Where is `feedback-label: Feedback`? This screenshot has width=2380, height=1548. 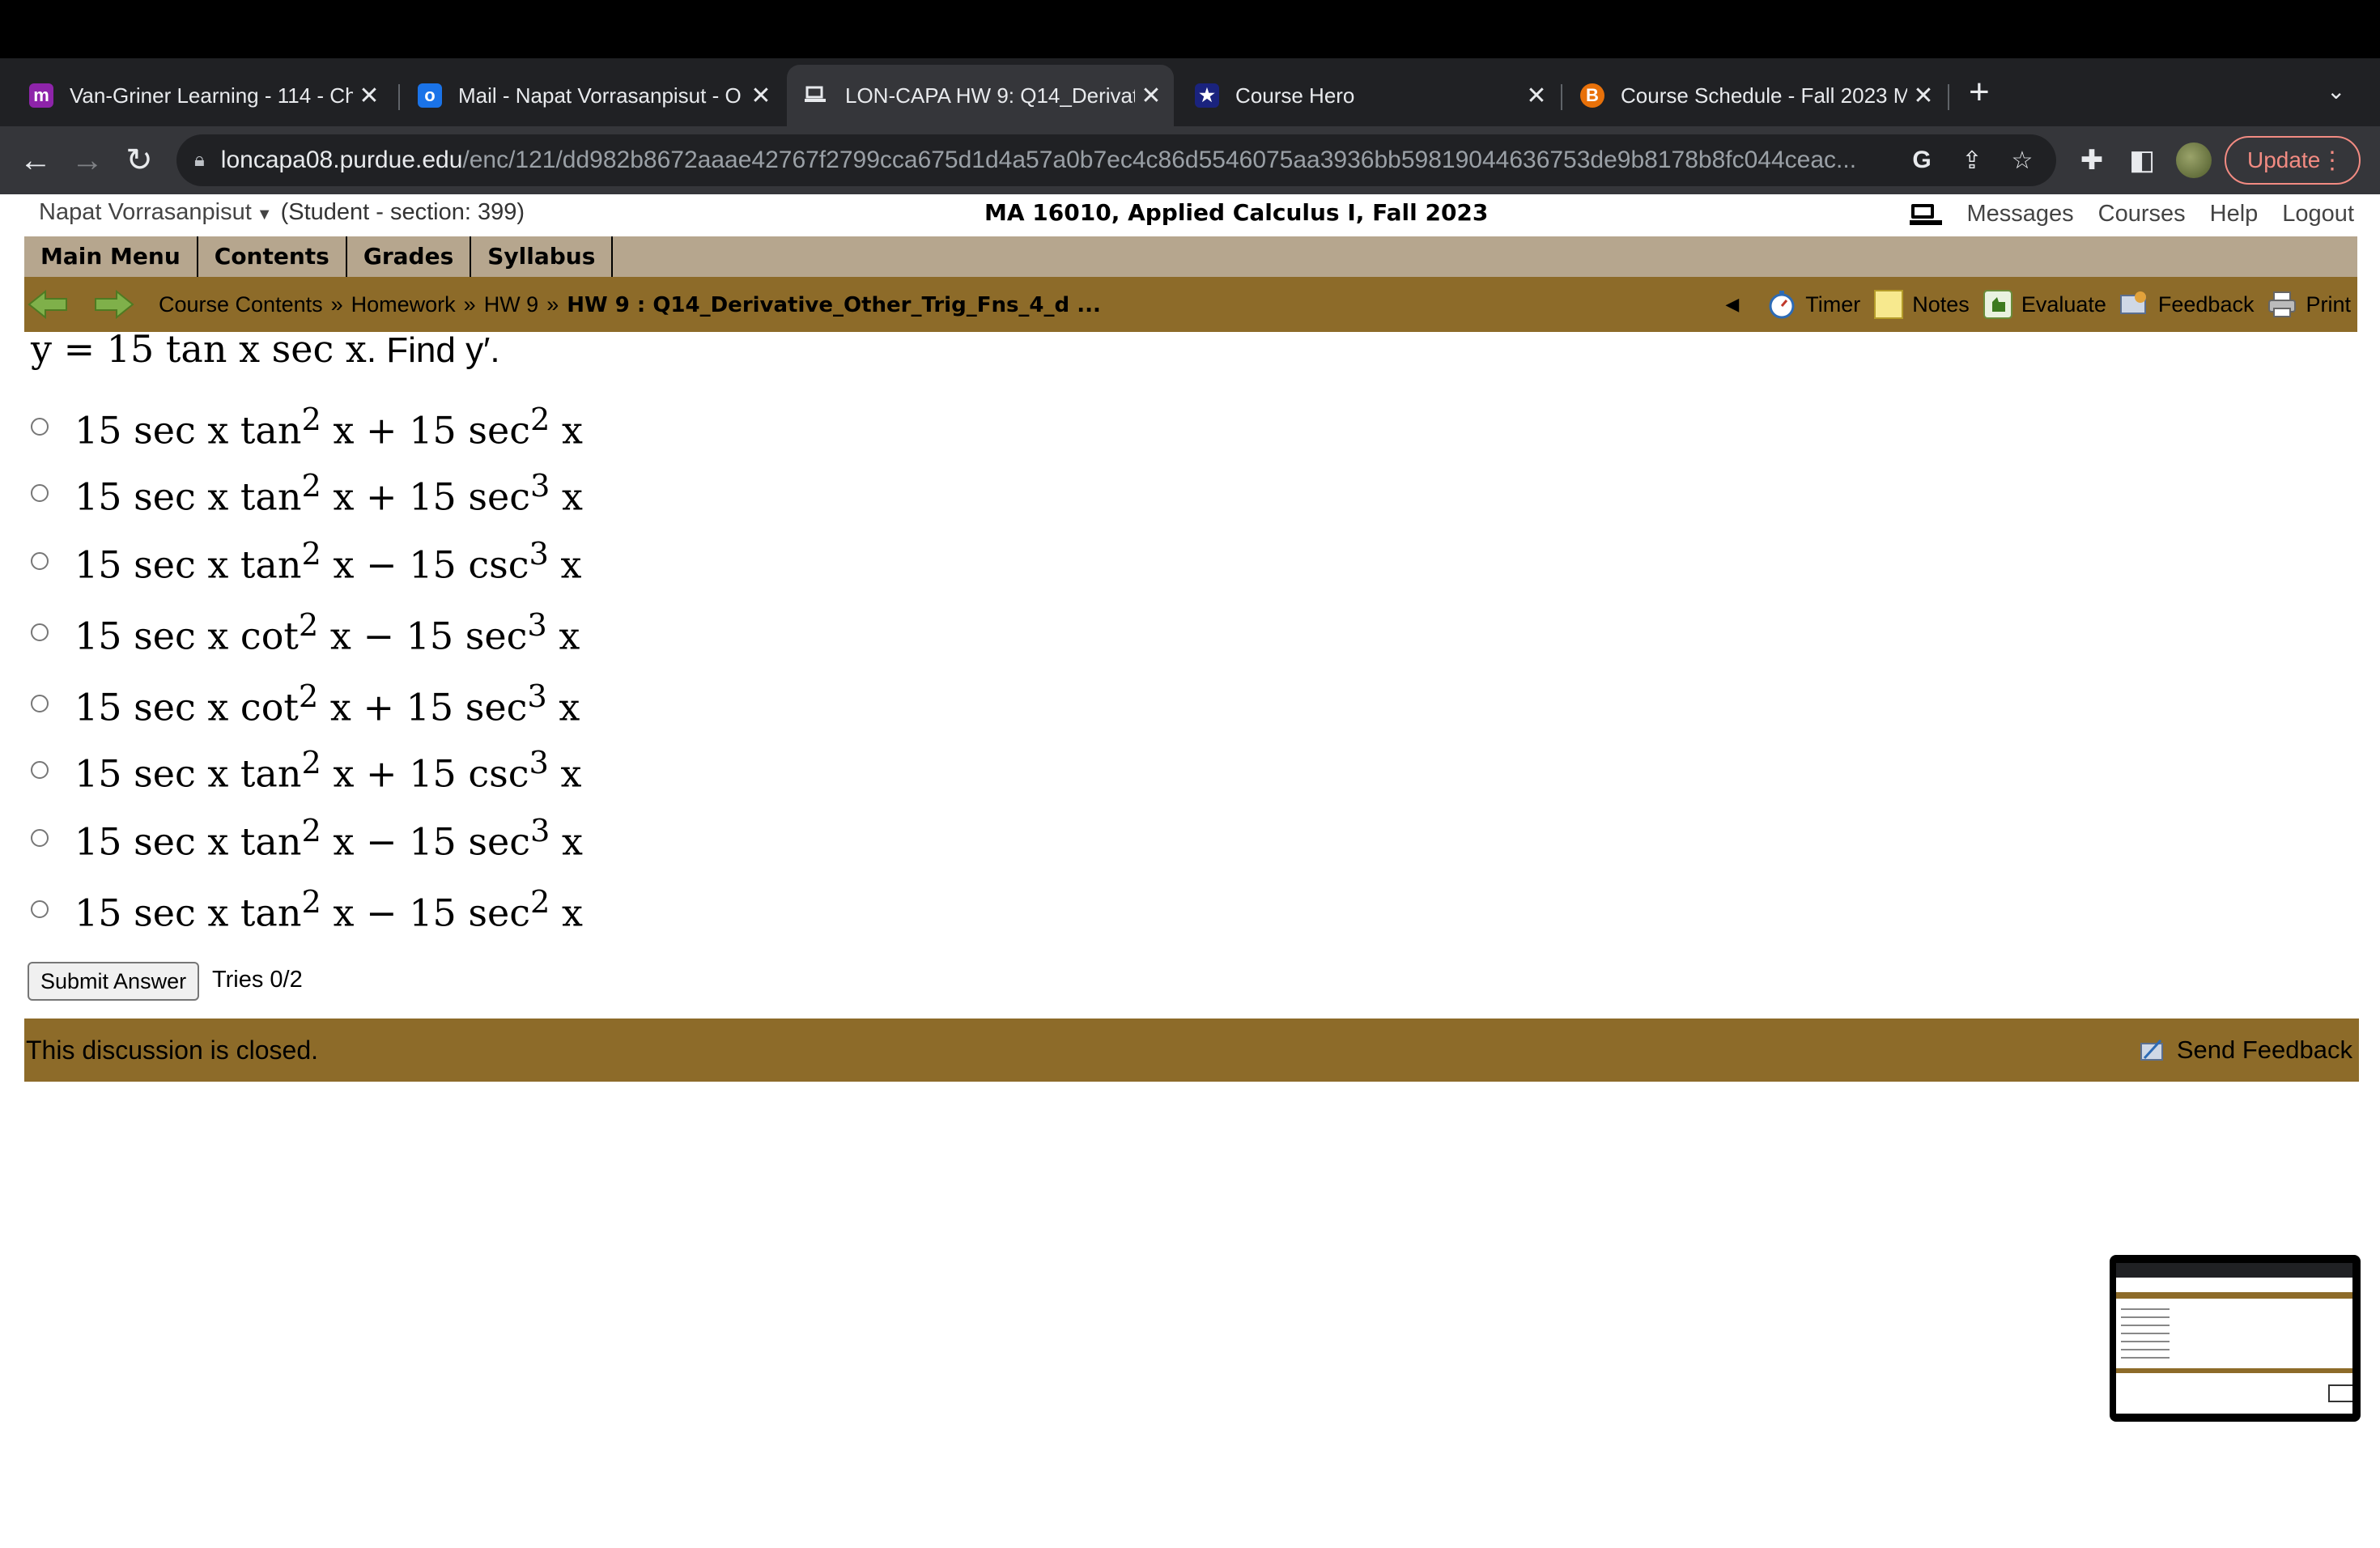 feedback-label: Feedback is located at coordinates (2206, 304).